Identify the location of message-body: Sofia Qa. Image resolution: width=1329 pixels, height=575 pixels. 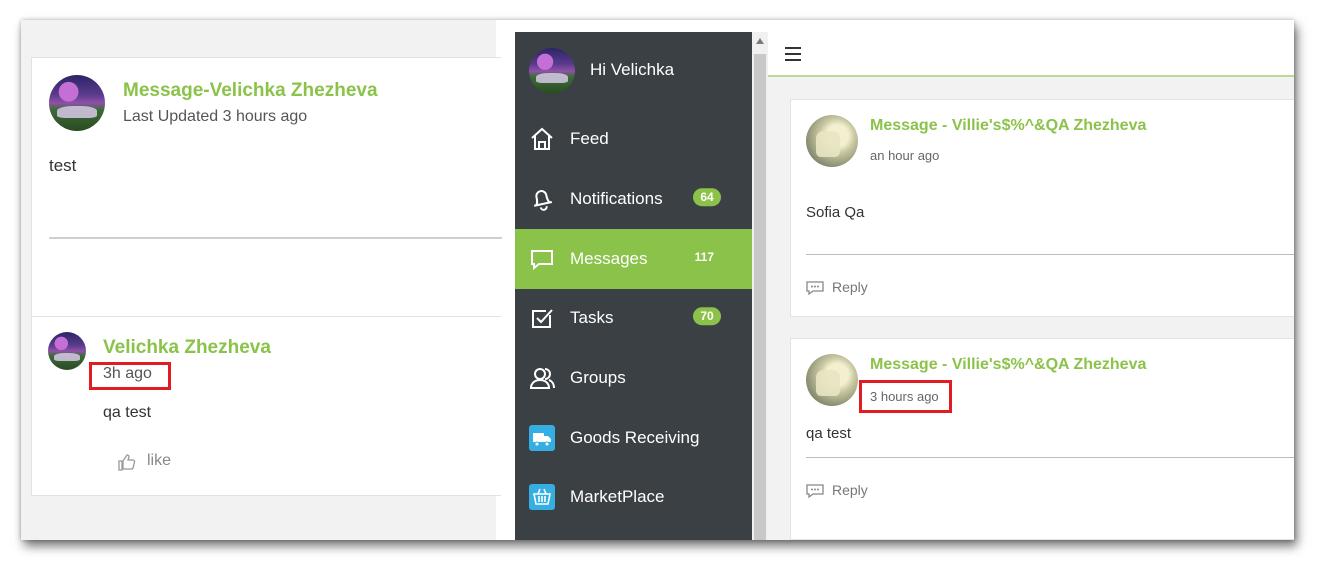
(835, 212).